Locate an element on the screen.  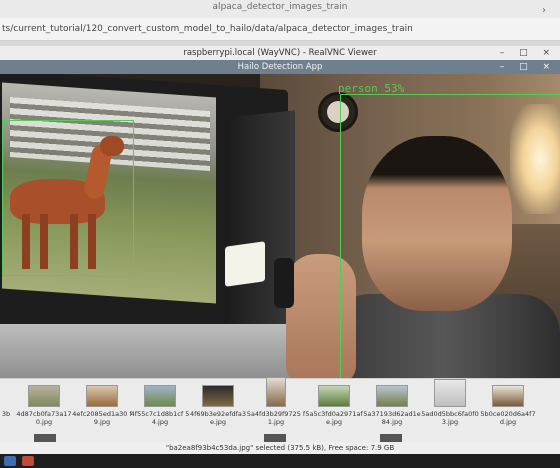
thumbnail-caption: 4d87cb0fa73a17 0.jpg is located at coordinates (44, 418).